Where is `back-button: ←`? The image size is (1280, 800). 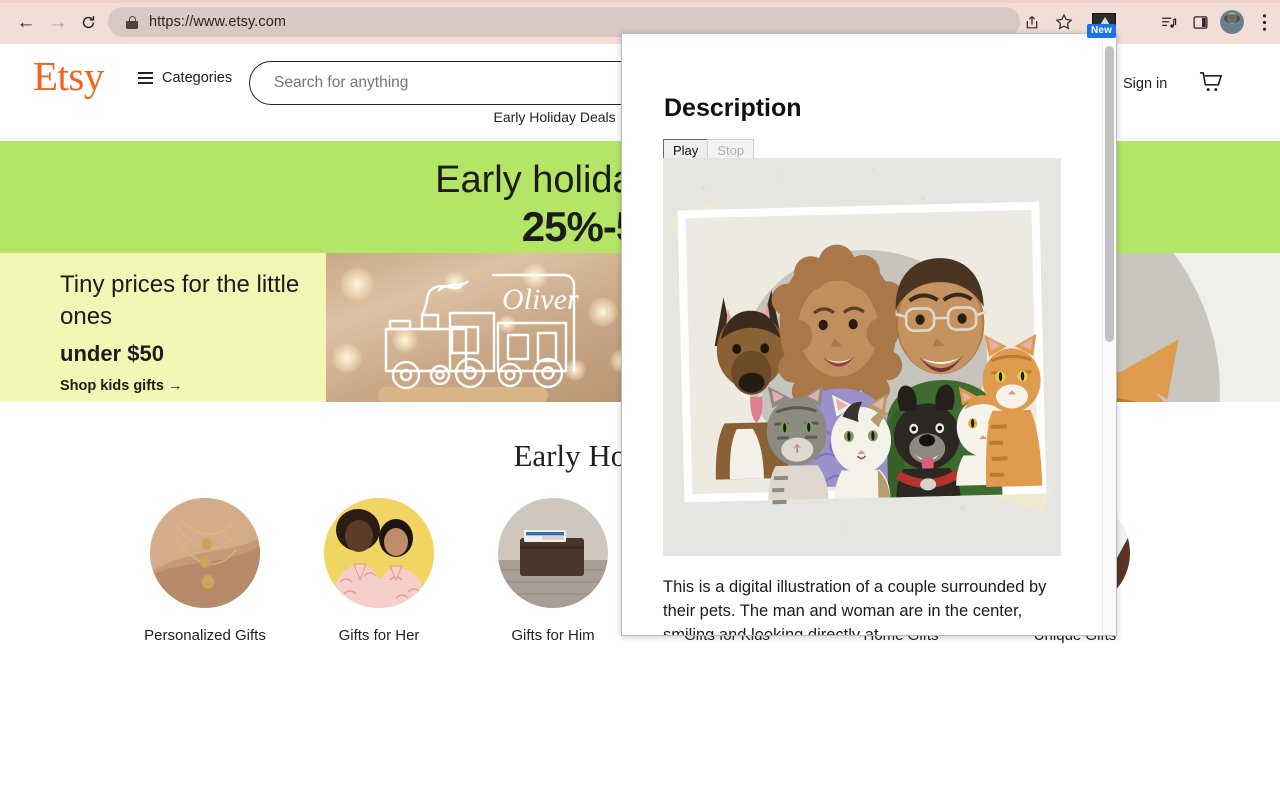 back-button: ← is located at coordinates (26, 22).